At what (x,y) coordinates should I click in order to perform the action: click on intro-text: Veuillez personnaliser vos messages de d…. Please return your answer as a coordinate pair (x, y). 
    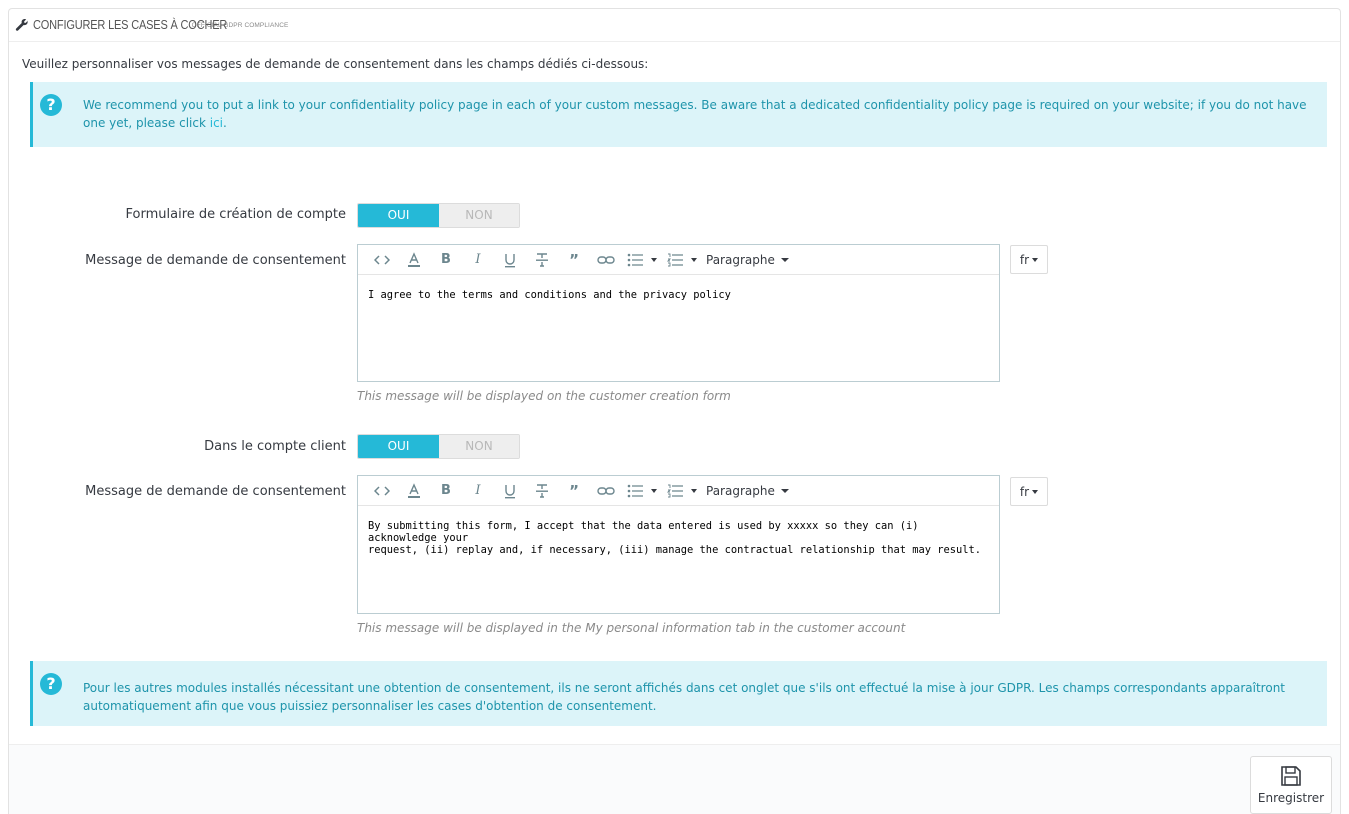
    Looking at the image, I should click on (335, 64).